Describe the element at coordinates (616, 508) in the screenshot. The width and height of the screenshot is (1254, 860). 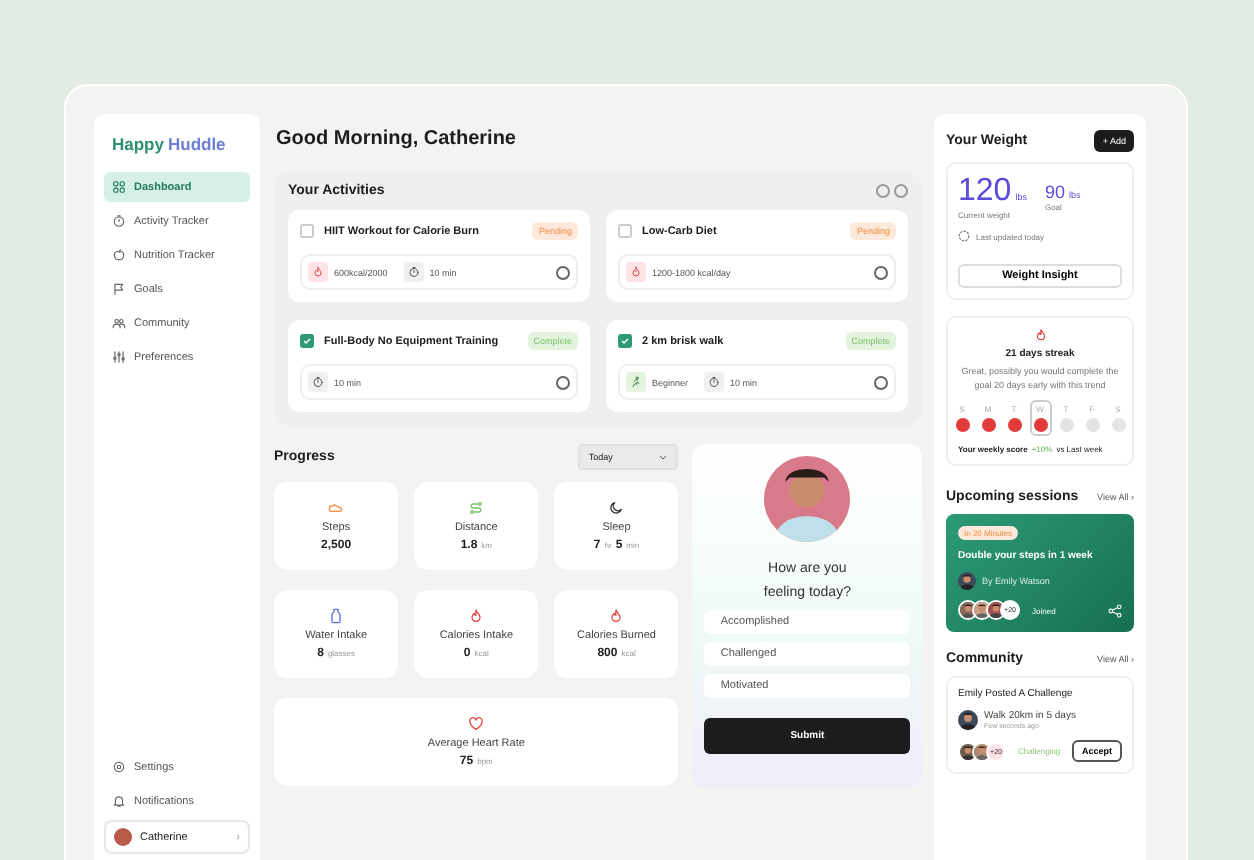
I see `moon-icon` at that location.